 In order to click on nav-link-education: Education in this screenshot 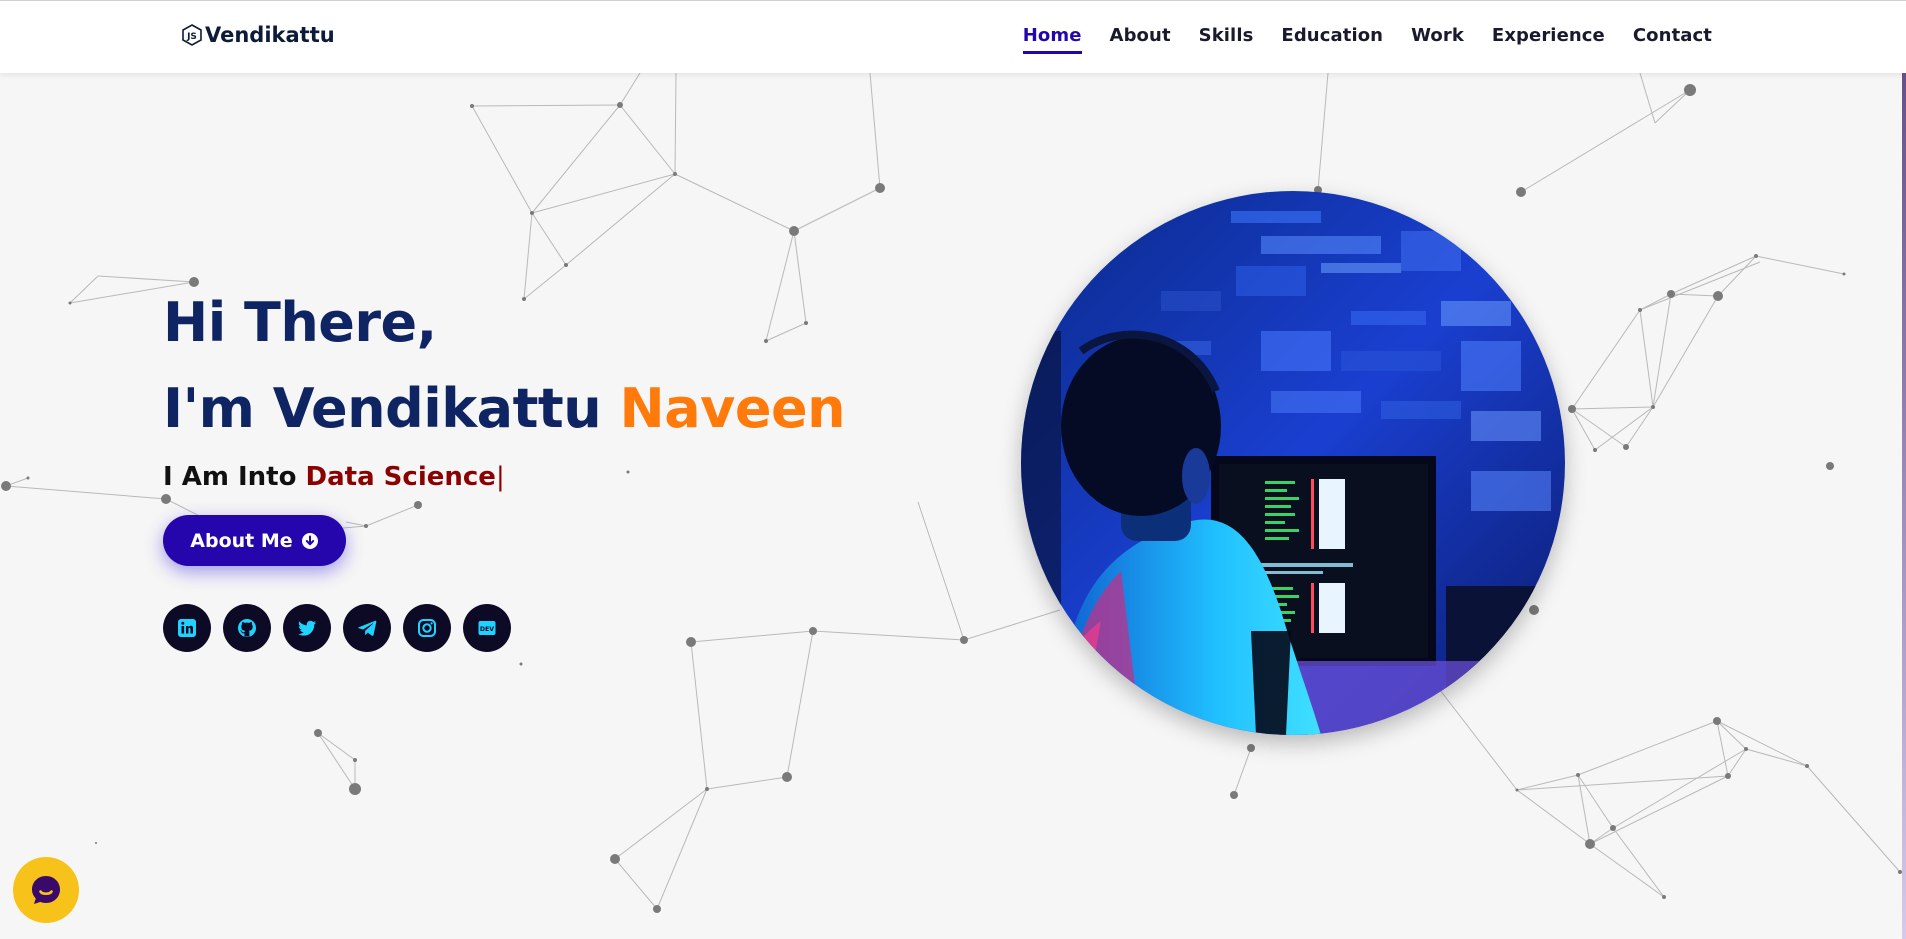, I will do `click(1332, 39)`.